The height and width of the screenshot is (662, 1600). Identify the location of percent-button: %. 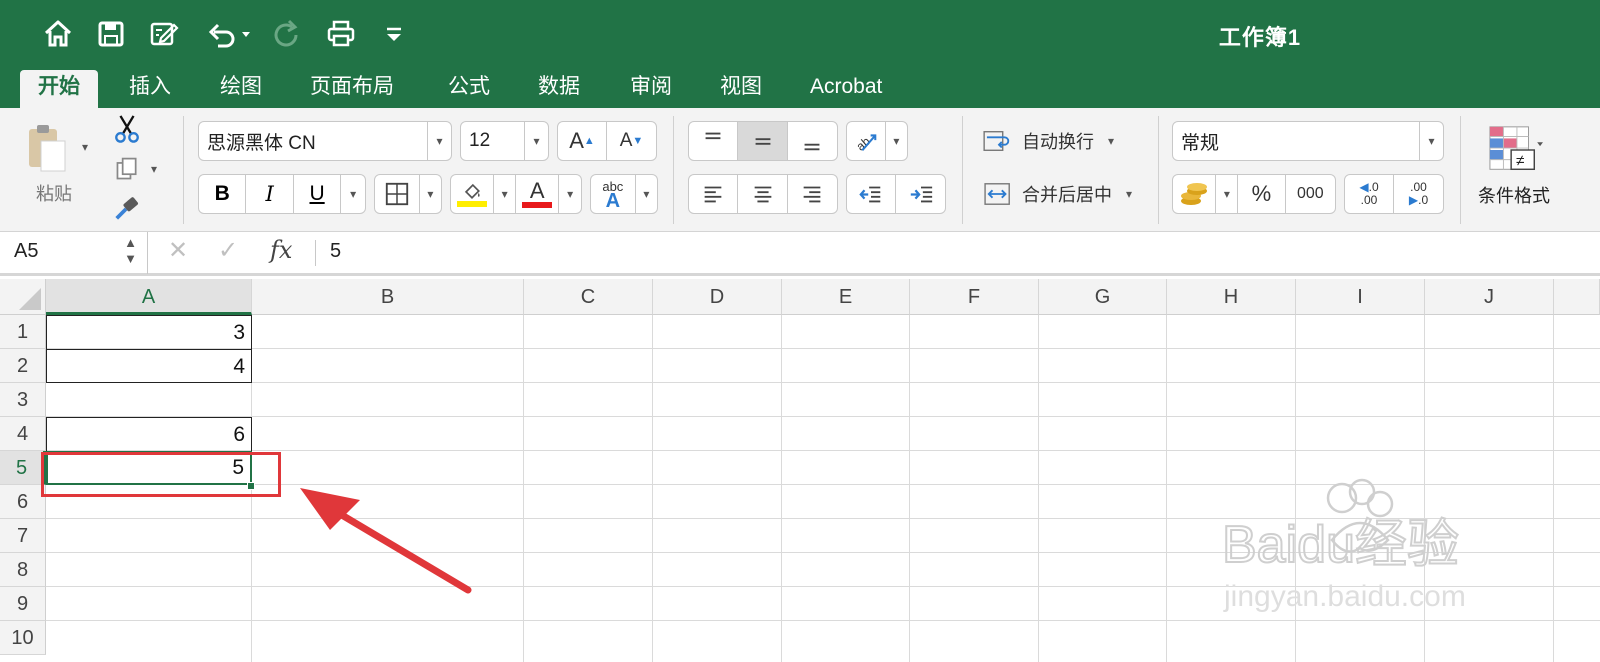
(1262, 194).